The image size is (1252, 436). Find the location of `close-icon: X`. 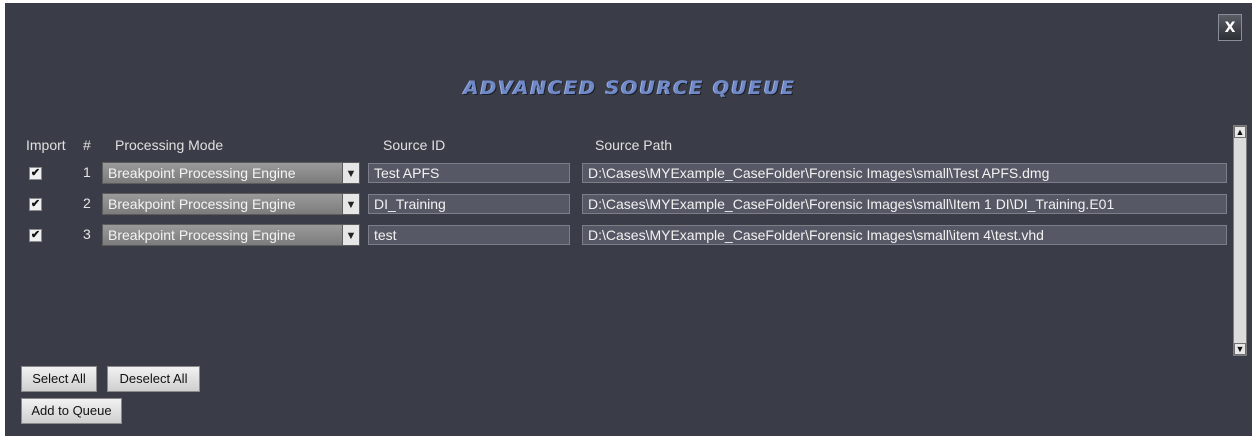

close-icon: X is located at coordinates (1230, 27).